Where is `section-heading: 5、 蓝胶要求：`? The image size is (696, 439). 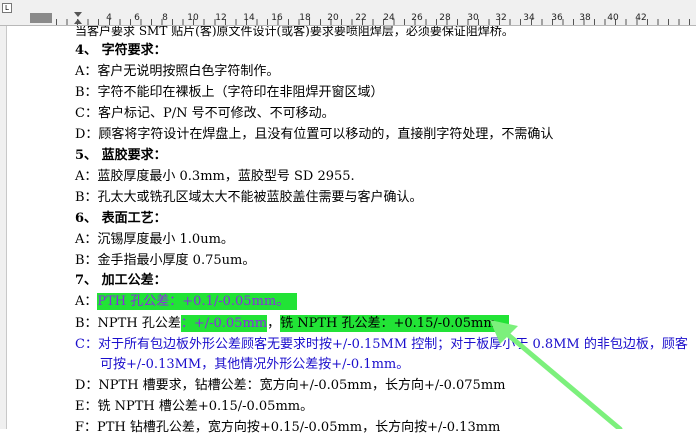
section-heading: 5、 蓝胶要求： is located at coordinates (121, 155).